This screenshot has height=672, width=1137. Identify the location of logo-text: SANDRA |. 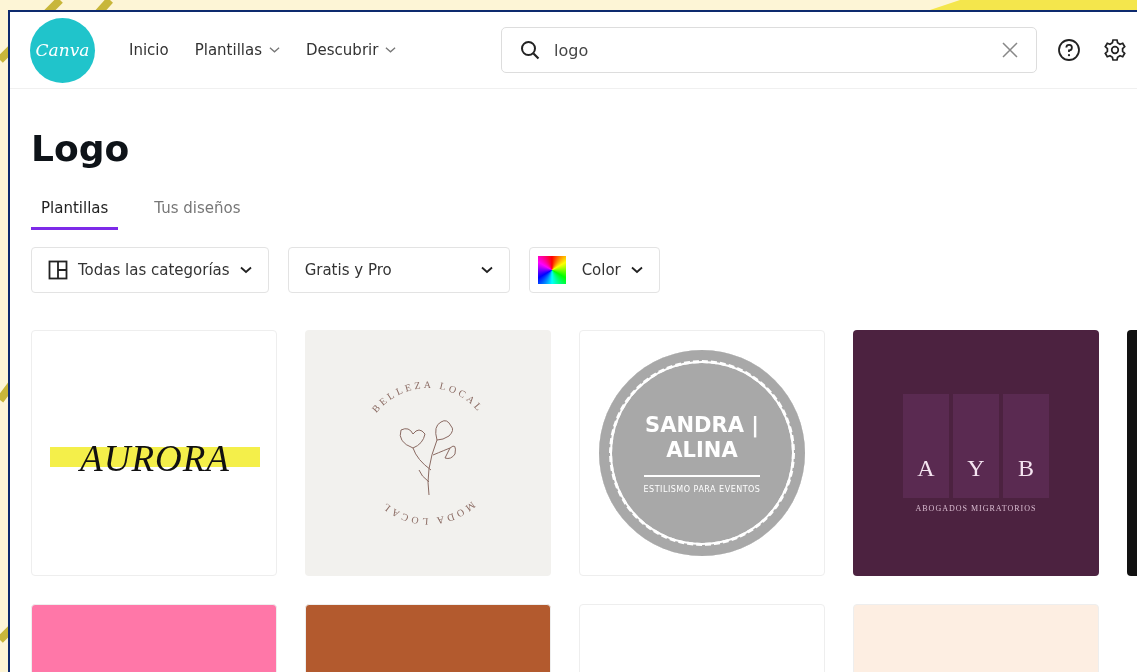
(702, 425).